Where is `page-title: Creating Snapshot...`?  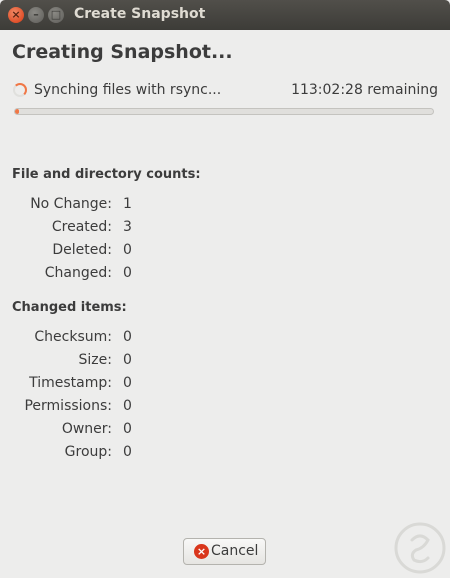 page-title: Creating Snapshot... is located at coordinates (122, 52).